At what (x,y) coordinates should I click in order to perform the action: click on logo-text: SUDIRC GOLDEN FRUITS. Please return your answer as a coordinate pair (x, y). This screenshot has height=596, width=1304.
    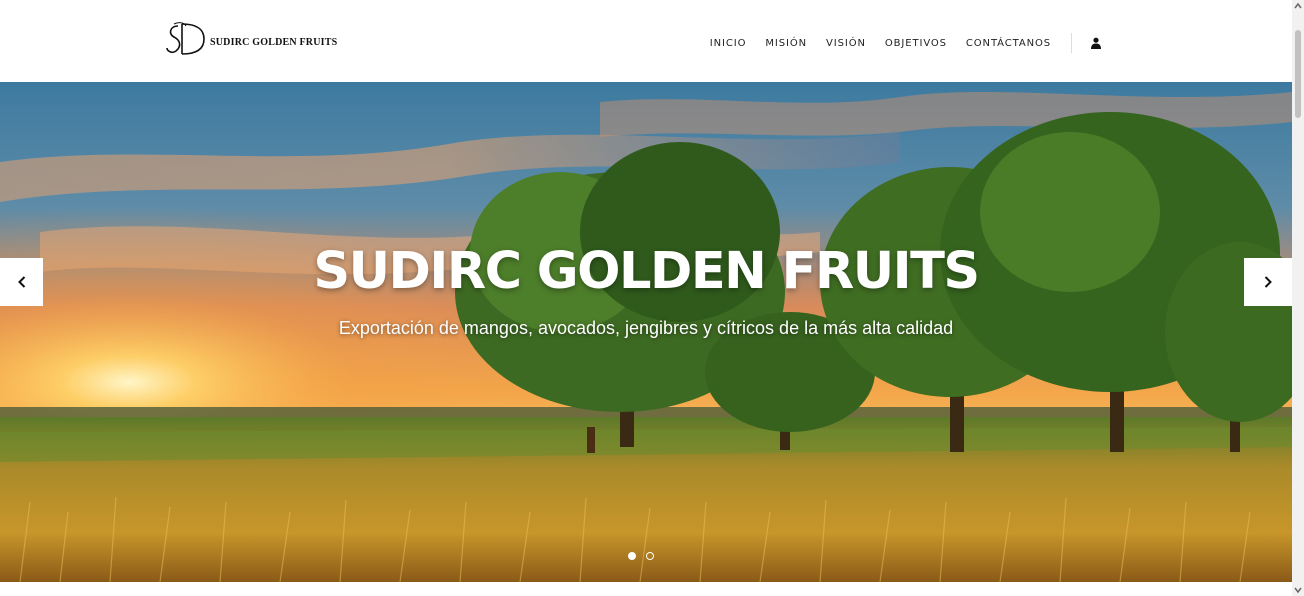
    Looking at the image, I should click on (274, 42).